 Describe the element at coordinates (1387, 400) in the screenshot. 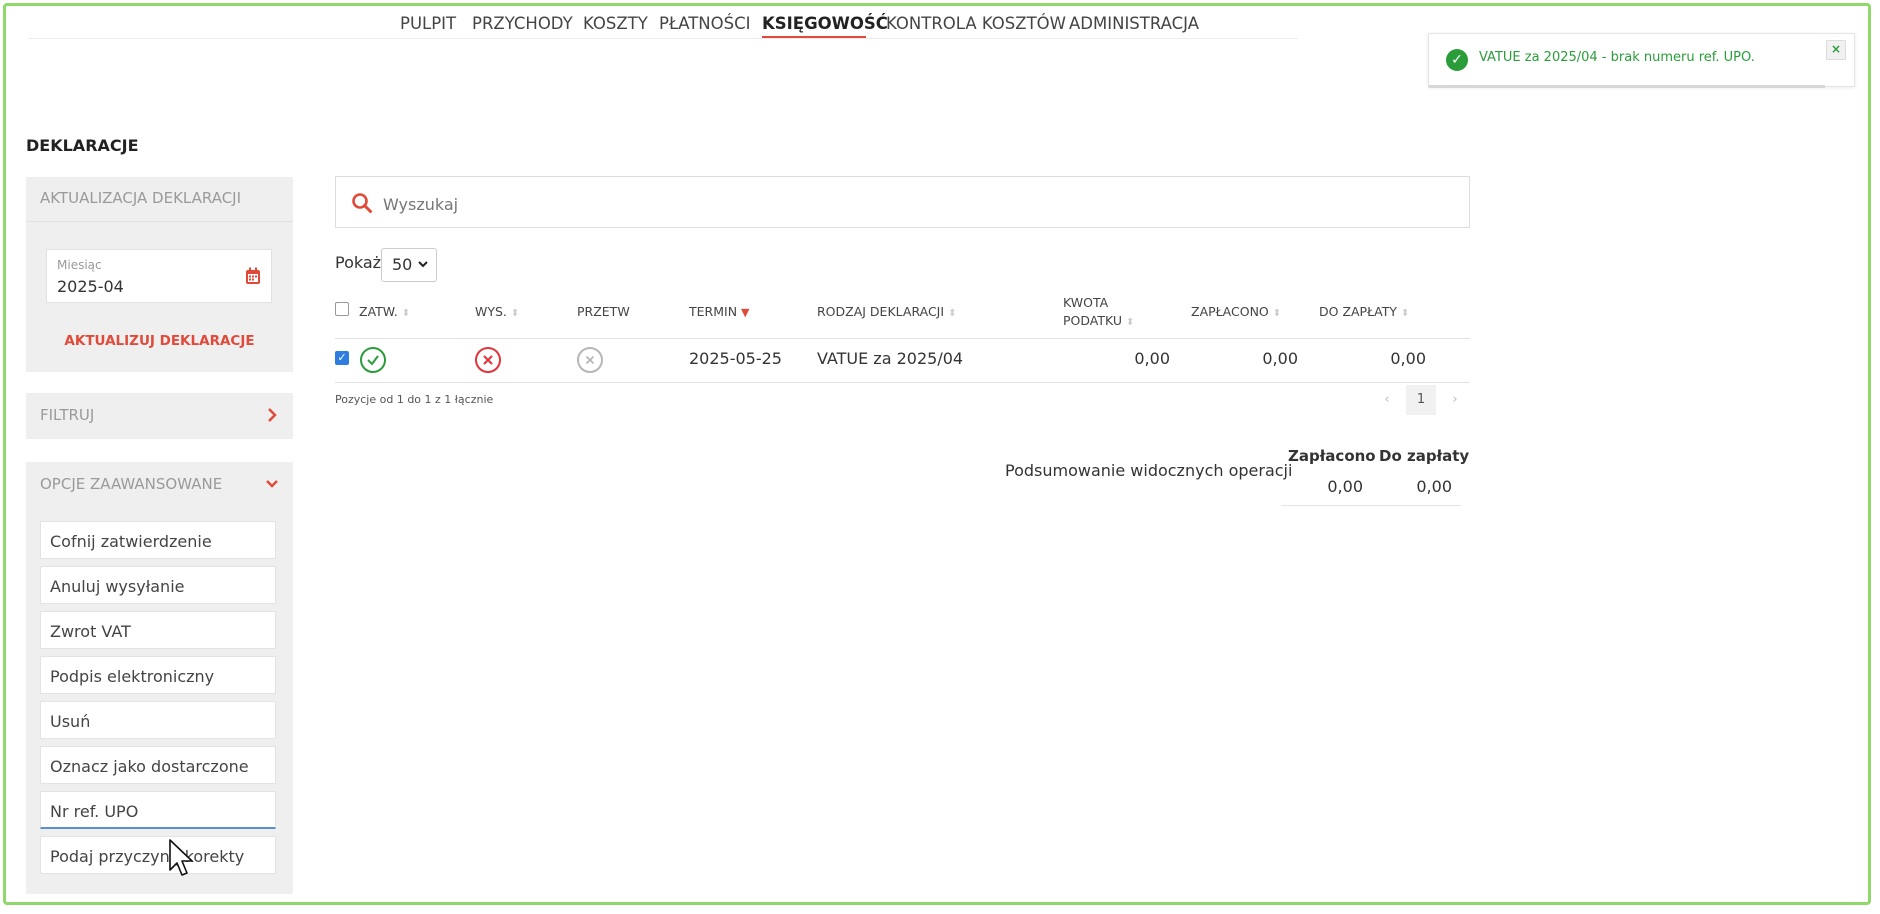

I see `pagination-prev: ‹` at that location.